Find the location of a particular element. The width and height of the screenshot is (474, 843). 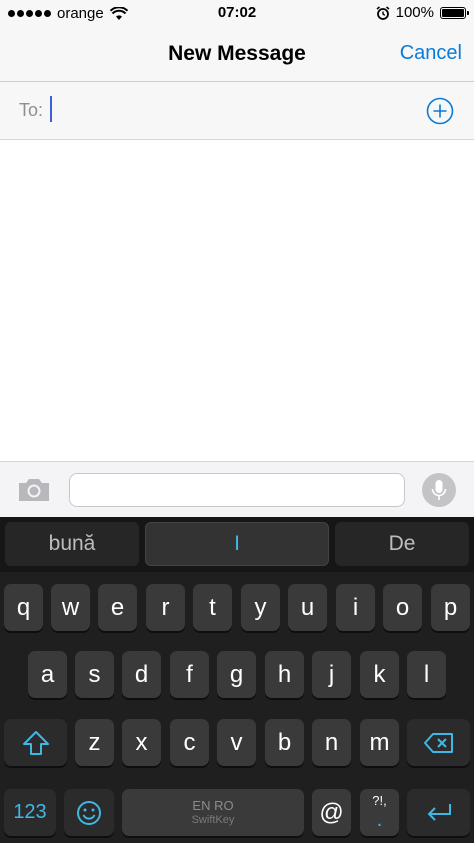

recipient-row: To: is located at coordinates (237, 111).